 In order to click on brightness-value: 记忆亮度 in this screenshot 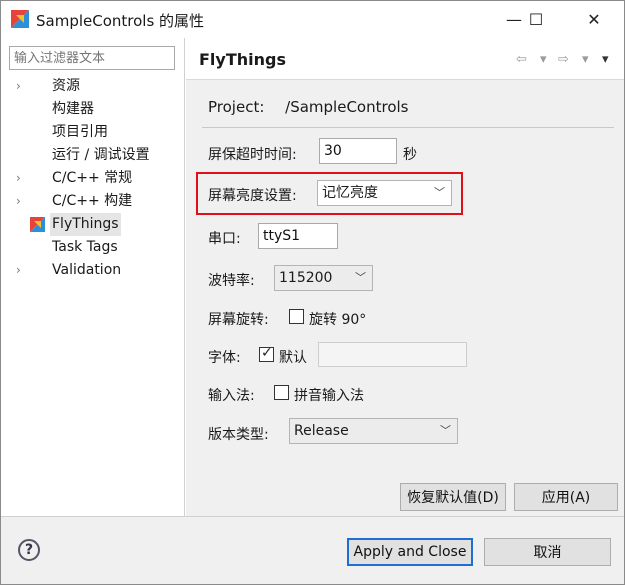, I will do `click(350, 193)`.